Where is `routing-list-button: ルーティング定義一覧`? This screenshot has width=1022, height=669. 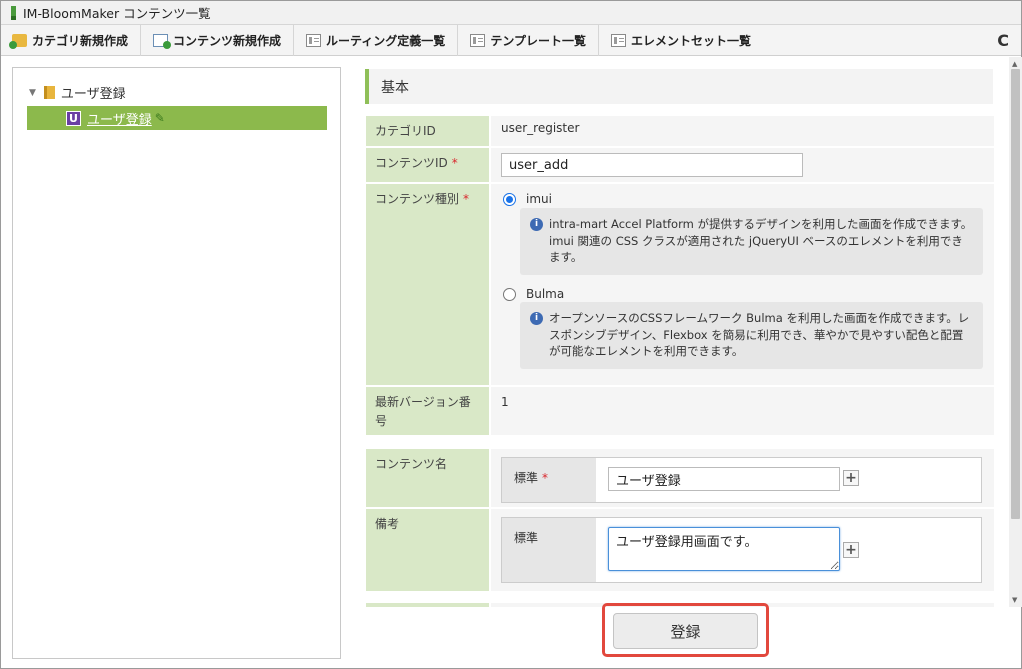
routing-list-button: ルーティング定義一覧 is located at coordinates (382, 40).